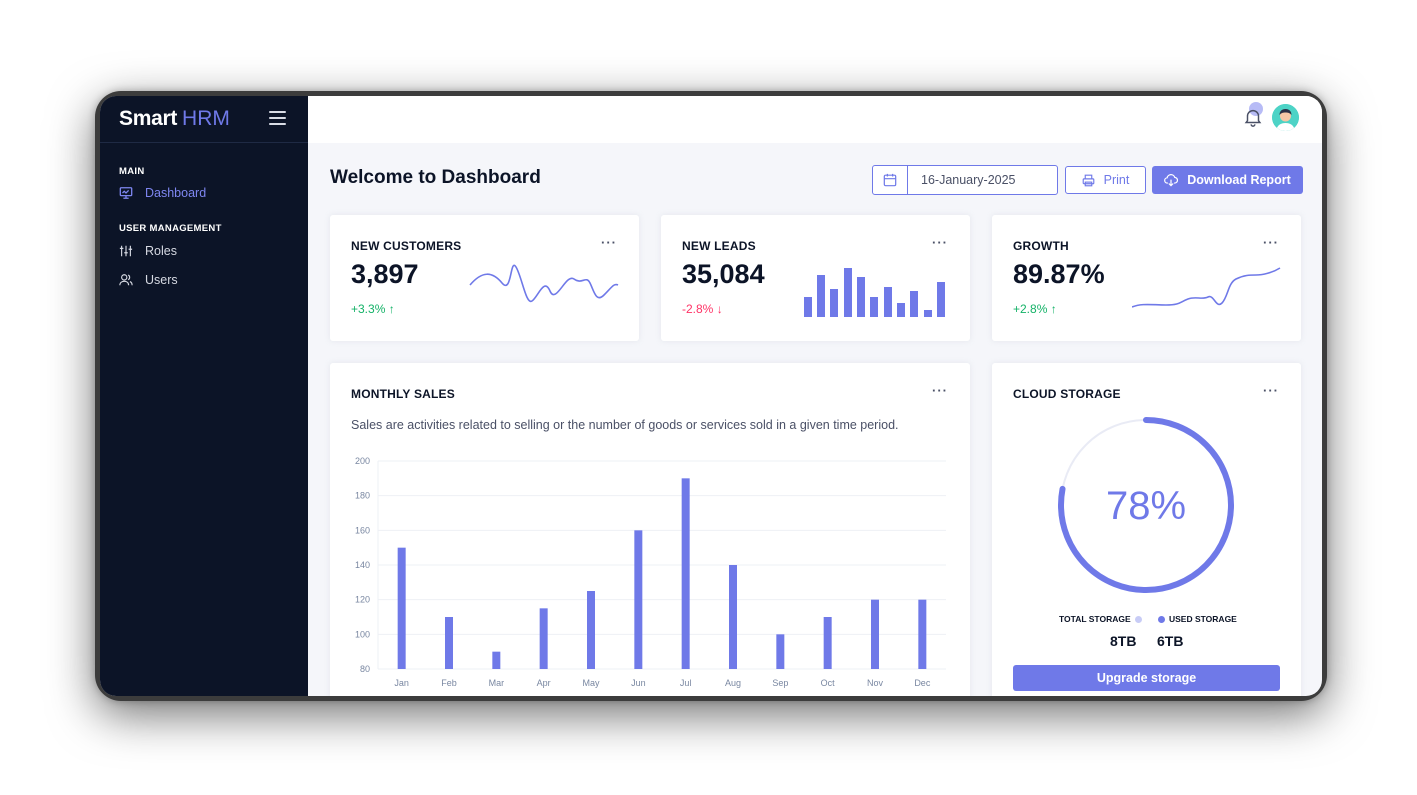  I want to click on growth-line, so click(1206, 287).